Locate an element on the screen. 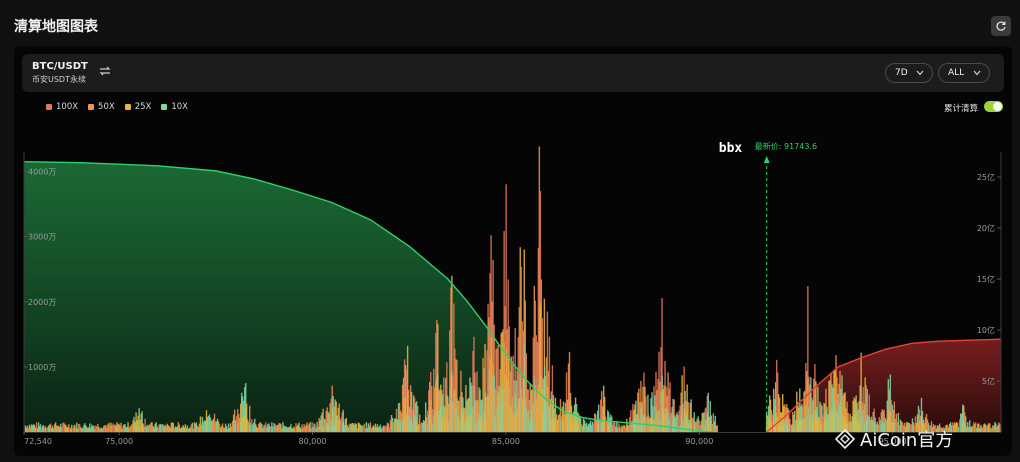  x-tick-label: 80,000 is located at coordinates (313, 441).